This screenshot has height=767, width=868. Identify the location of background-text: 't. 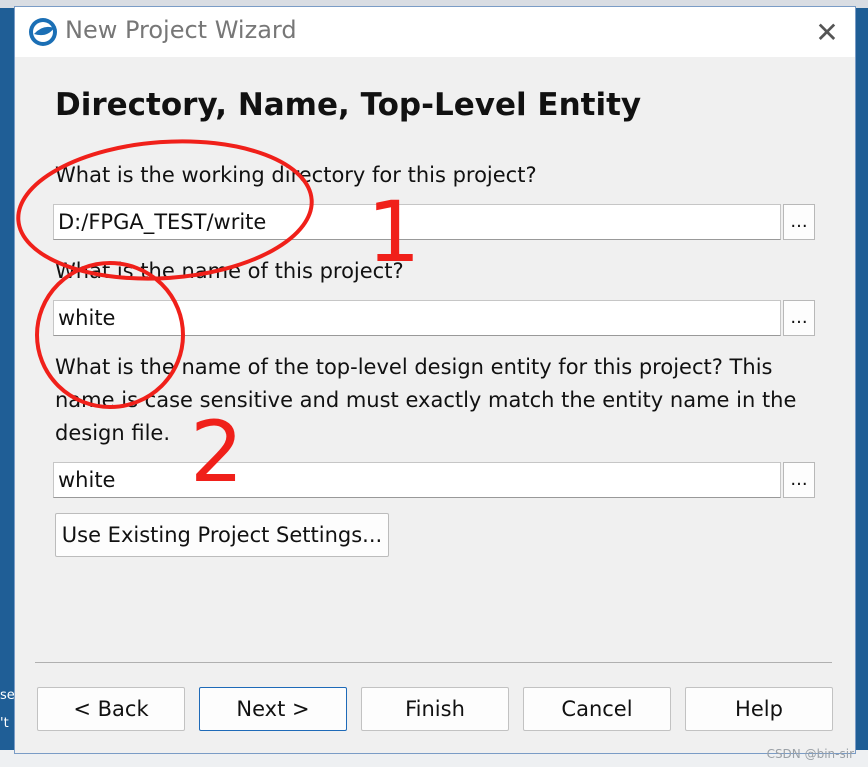
(4, 723).